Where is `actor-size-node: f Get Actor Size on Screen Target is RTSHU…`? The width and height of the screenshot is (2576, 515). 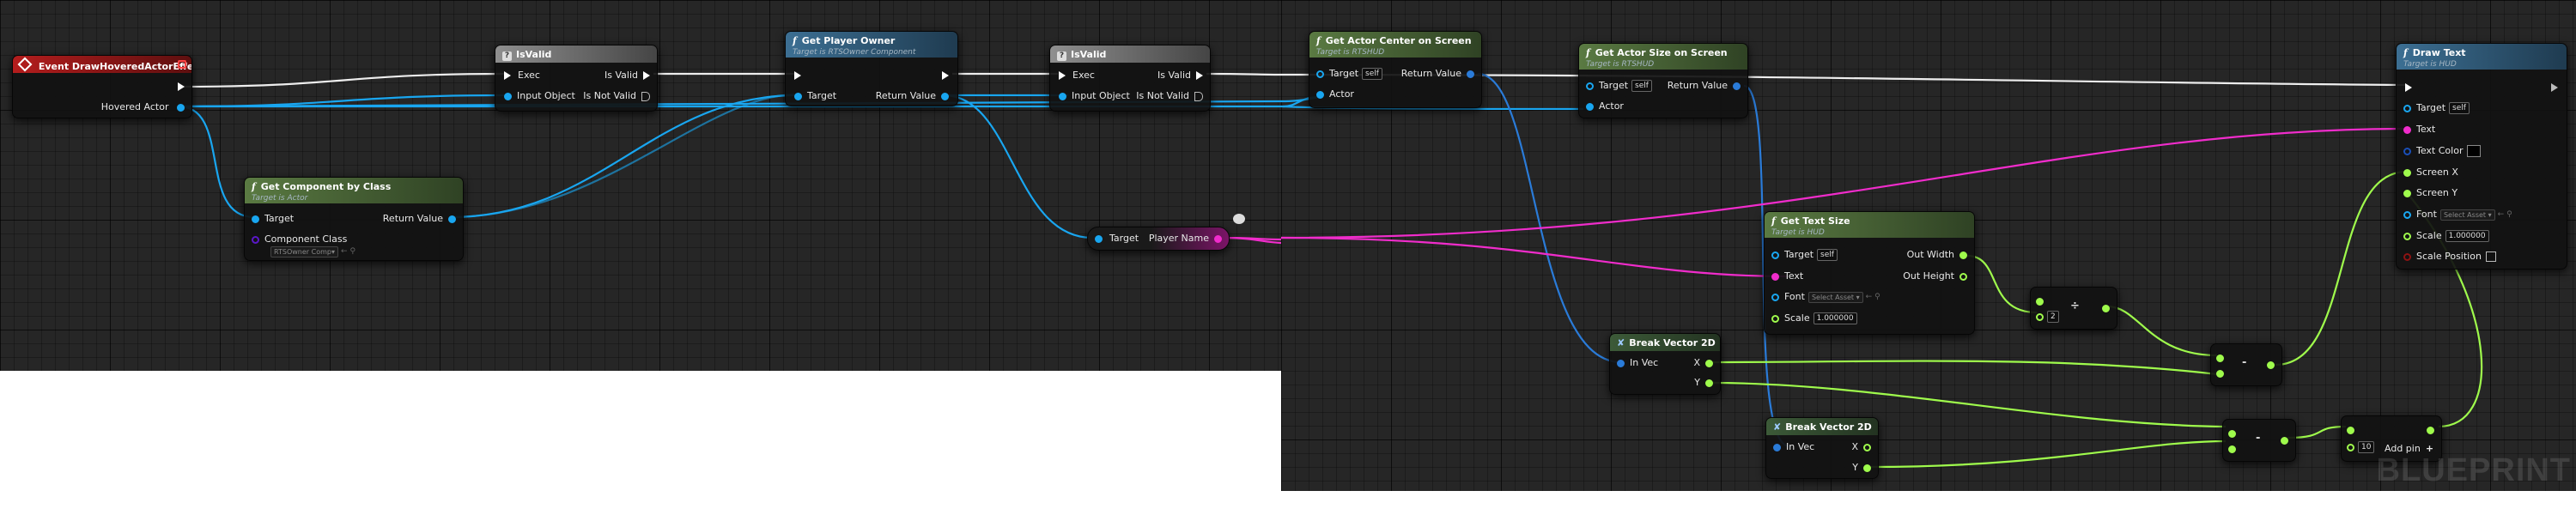 actor-size-node: f Get Actor Size on Screen Target is RTSHU… is located at coordinates (1663, 80).